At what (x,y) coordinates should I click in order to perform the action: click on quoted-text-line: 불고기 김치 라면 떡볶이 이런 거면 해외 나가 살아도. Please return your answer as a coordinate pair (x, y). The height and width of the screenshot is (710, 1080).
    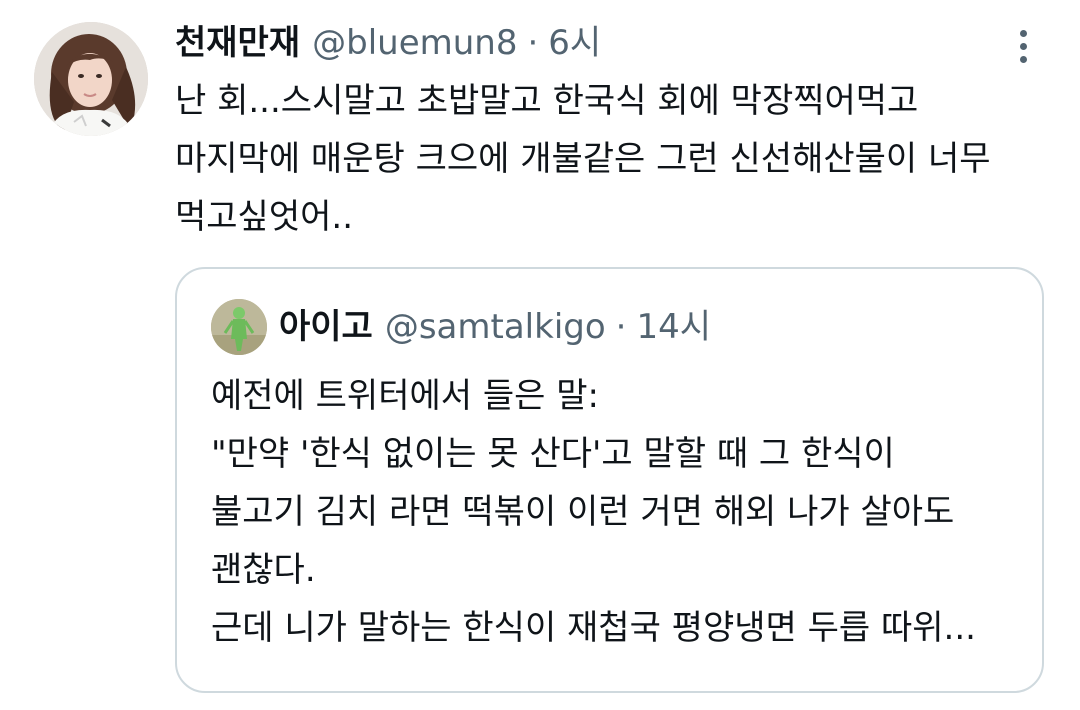
    Looking at the image, I should click on (583, 512).